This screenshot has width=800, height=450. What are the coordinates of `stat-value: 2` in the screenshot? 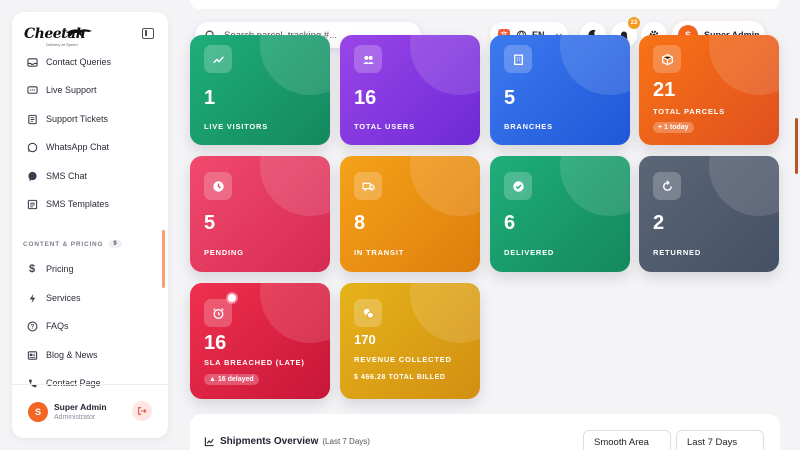 It's located at (659, 223).